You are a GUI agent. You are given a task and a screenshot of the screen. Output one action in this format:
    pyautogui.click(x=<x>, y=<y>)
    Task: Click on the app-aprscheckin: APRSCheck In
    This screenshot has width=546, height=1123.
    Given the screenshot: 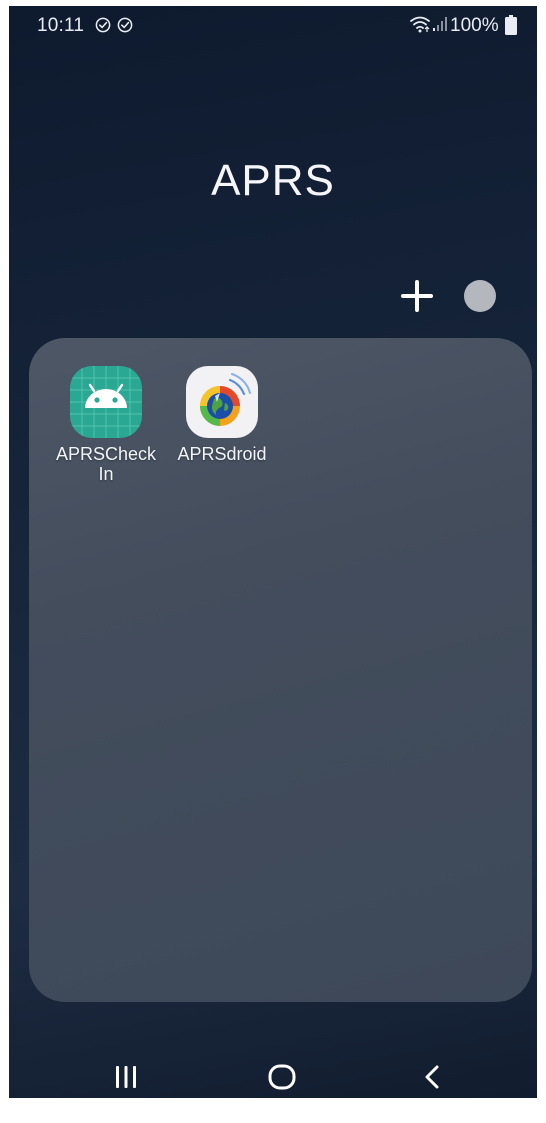 What is the action you would take?
    pyautogui.click(x=106, y=425)
    